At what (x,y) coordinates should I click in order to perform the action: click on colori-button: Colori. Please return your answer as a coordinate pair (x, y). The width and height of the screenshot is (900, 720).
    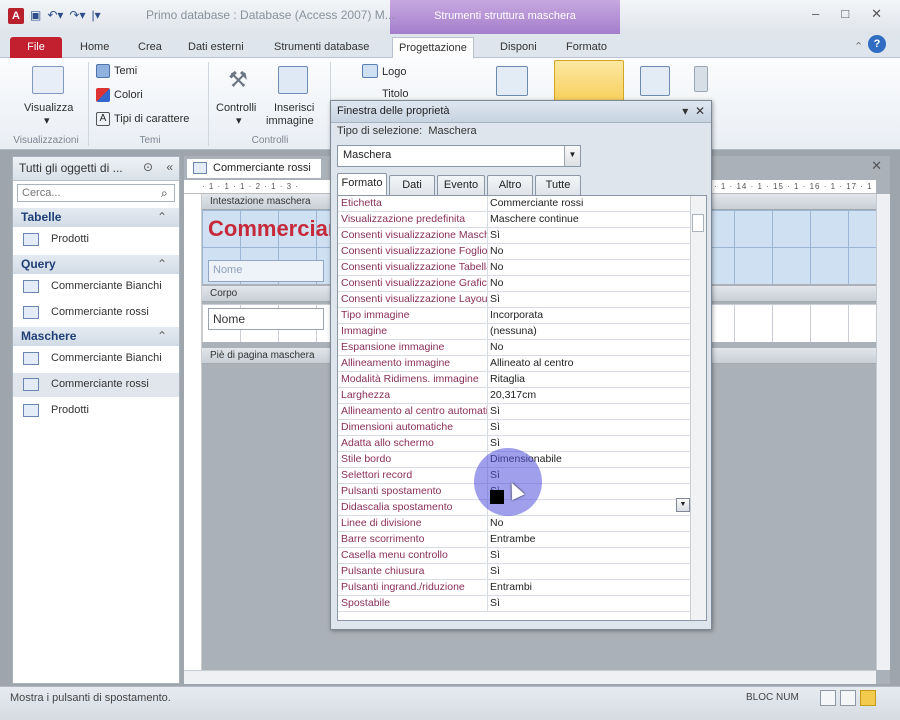
    Looking at the image, I should click on (128, 95).